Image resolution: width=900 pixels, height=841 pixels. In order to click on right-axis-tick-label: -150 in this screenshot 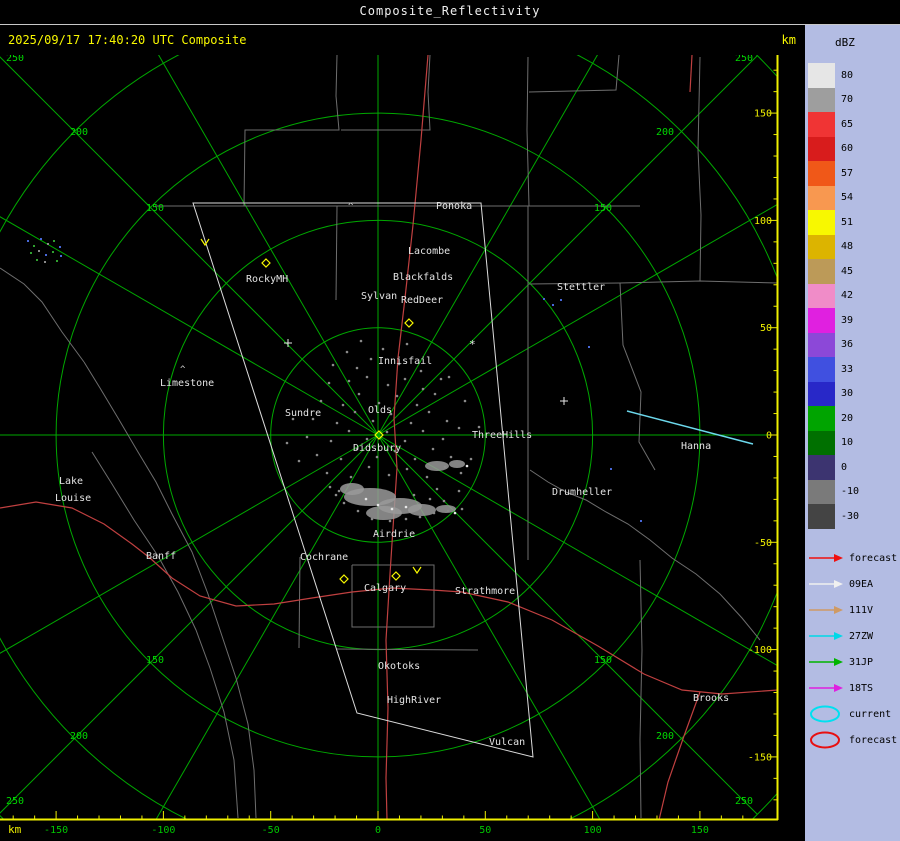, I will do `click(760, 757)`.